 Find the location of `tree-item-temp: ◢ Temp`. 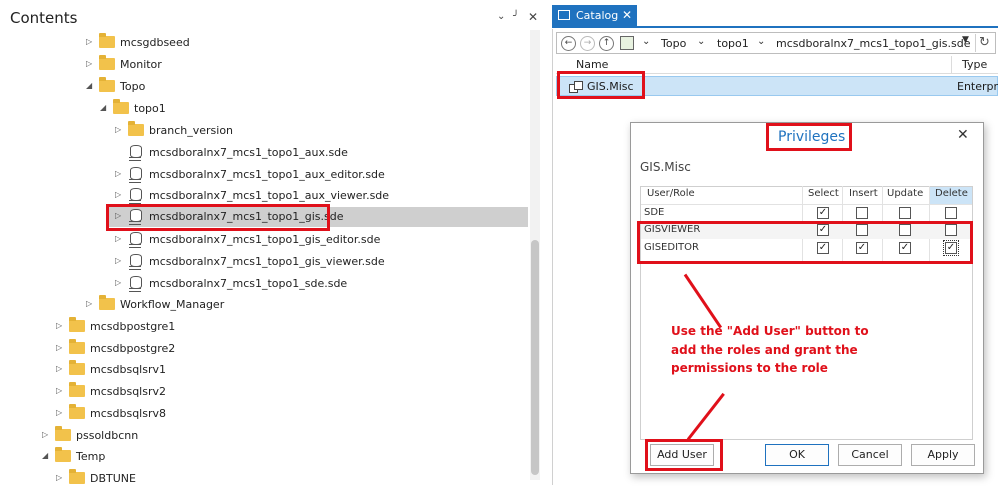

tree-item-temp: ◢ Temp is located at coordinates (264, 457).